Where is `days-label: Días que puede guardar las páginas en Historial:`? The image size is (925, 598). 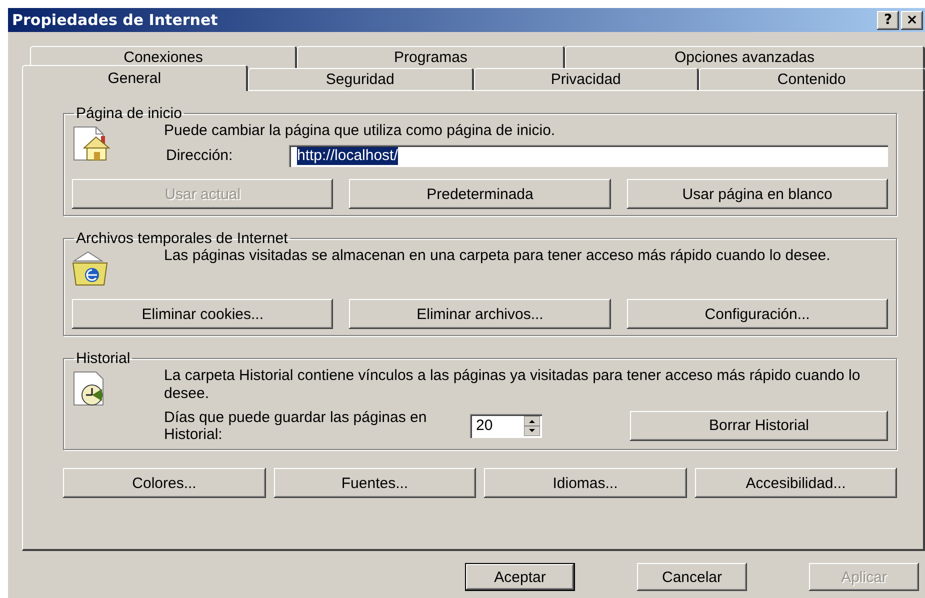
days-label: Días que puede guardar las páginas en Historial: is located at coordinates (296, 426).